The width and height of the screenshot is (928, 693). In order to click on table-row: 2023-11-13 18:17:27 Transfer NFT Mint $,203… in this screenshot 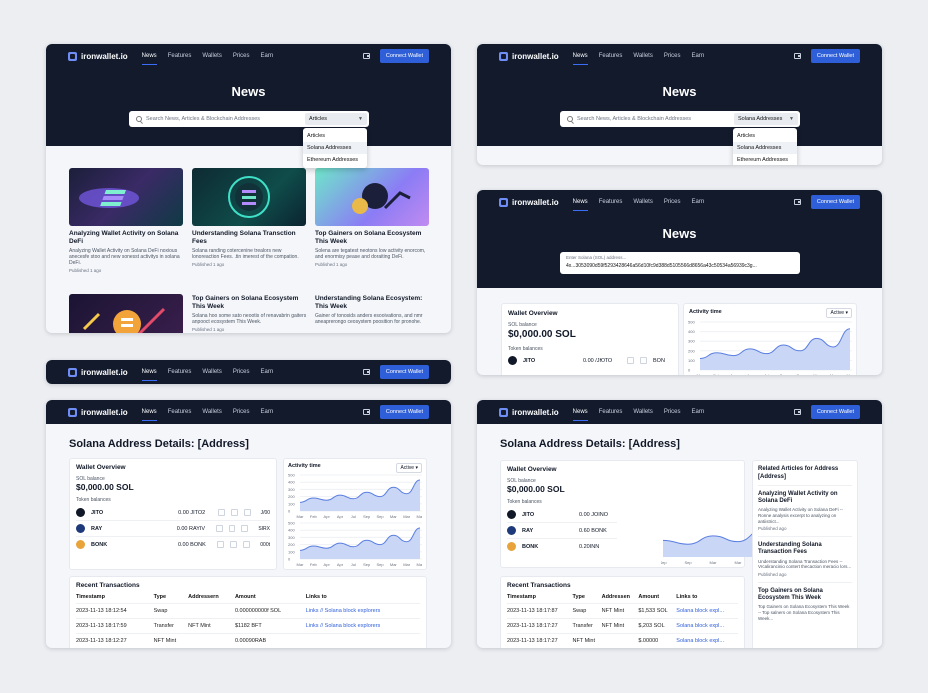, I will do `click(622, 626)`.